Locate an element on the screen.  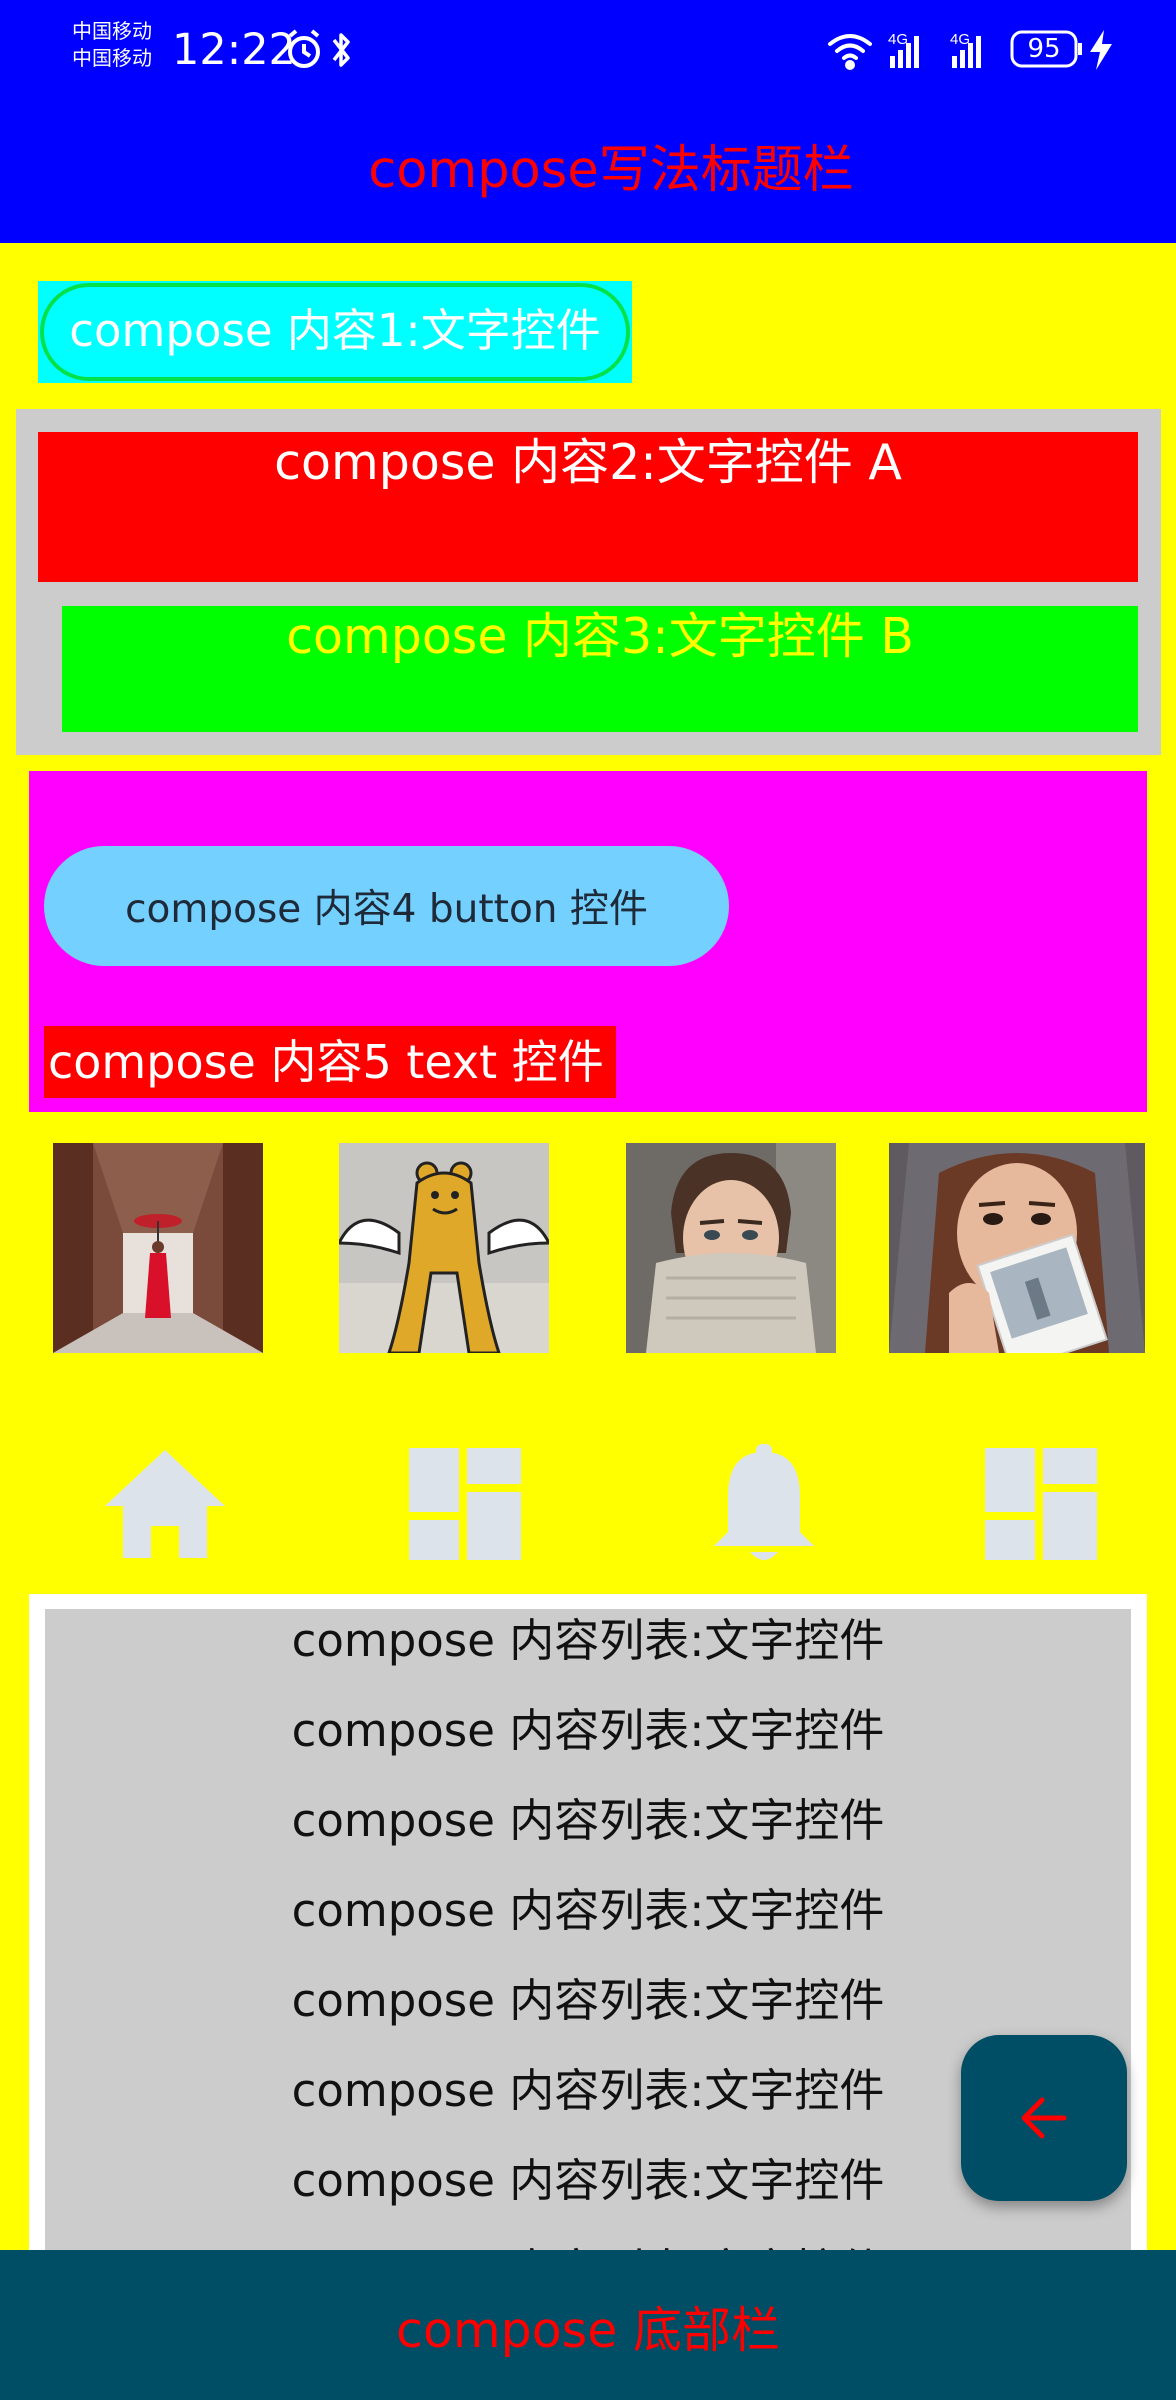
content2-text: compose 内容2:文字控件 A is located at coordinates (588, 462).